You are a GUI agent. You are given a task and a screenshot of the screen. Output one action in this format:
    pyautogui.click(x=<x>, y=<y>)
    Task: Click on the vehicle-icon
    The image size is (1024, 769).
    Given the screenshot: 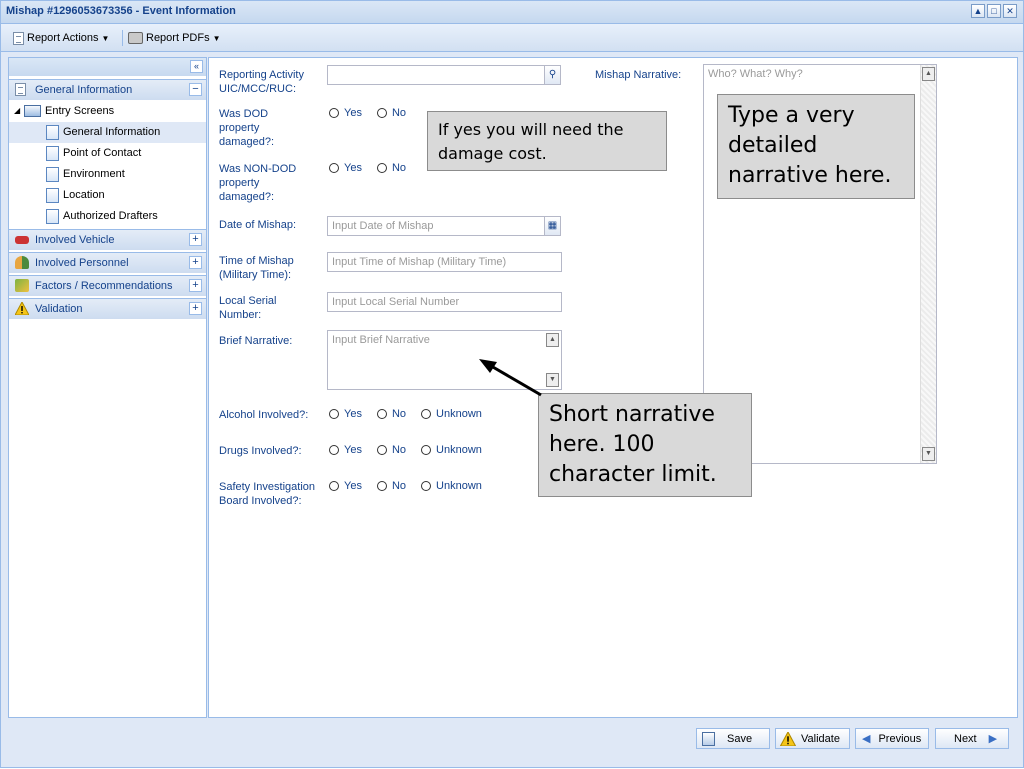 What is the action you would take?
    pyautogui.click(x=22, y=240)
    